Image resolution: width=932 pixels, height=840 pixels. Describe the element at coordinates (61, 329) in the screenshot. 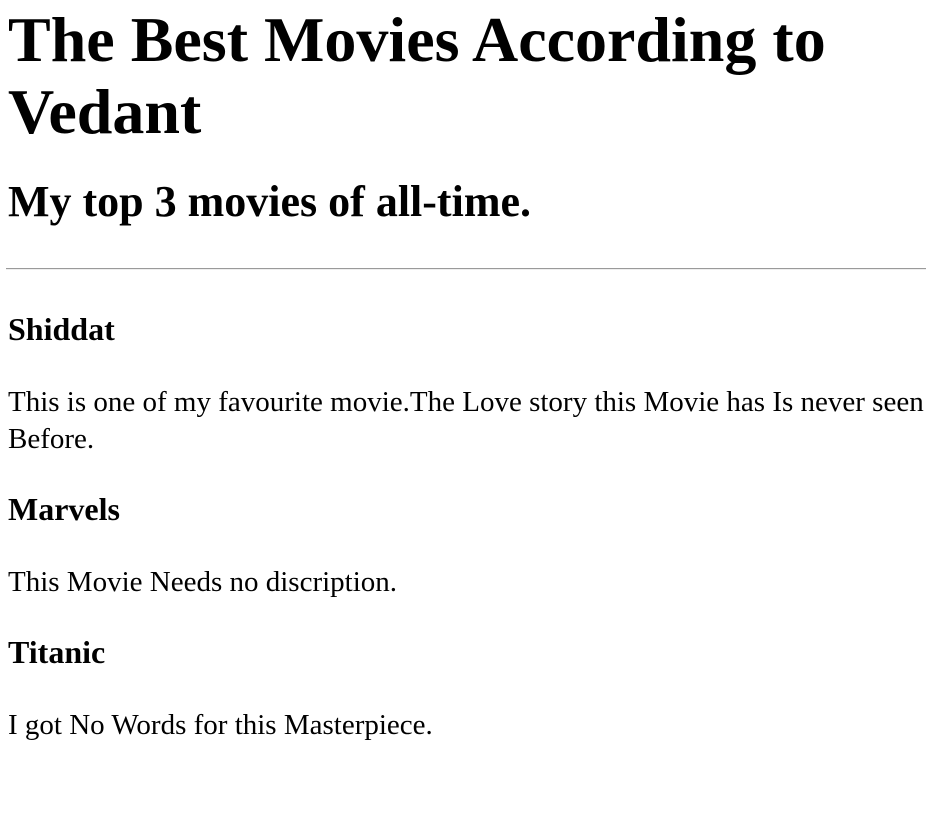

I see `movie-title: Shiddat` at that location.